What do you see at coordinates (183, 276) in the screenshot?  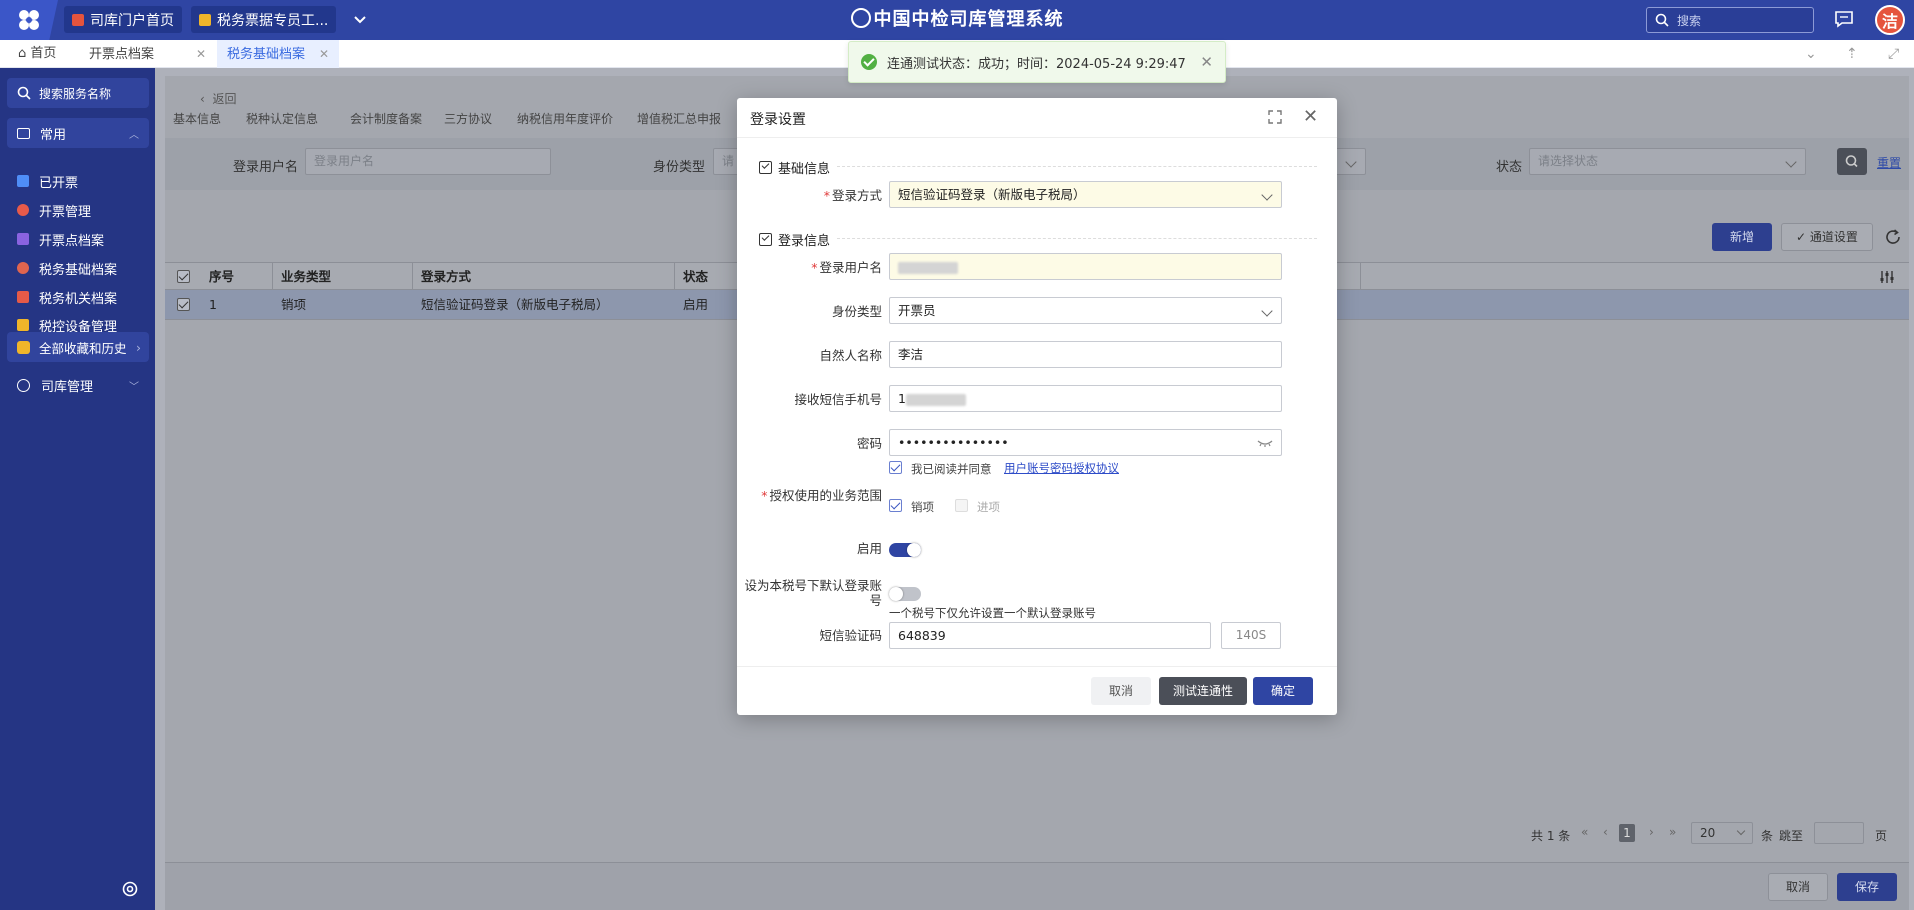 I see `select-all-checkbox` at bounding box center [183, 276].